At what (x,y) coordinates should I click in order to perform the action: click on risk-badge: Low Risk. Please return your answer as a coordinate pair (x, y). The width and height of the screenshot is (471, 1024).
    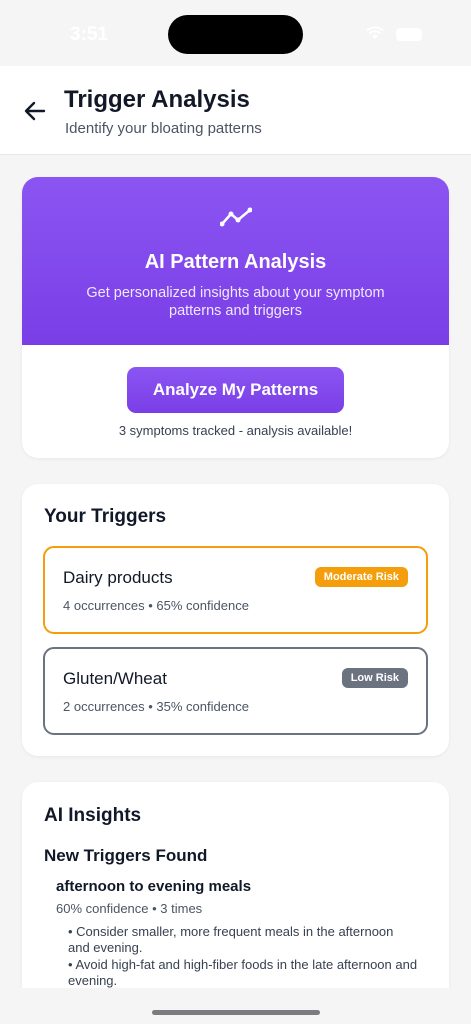
    Looking at the image, I should click on (374, 678).